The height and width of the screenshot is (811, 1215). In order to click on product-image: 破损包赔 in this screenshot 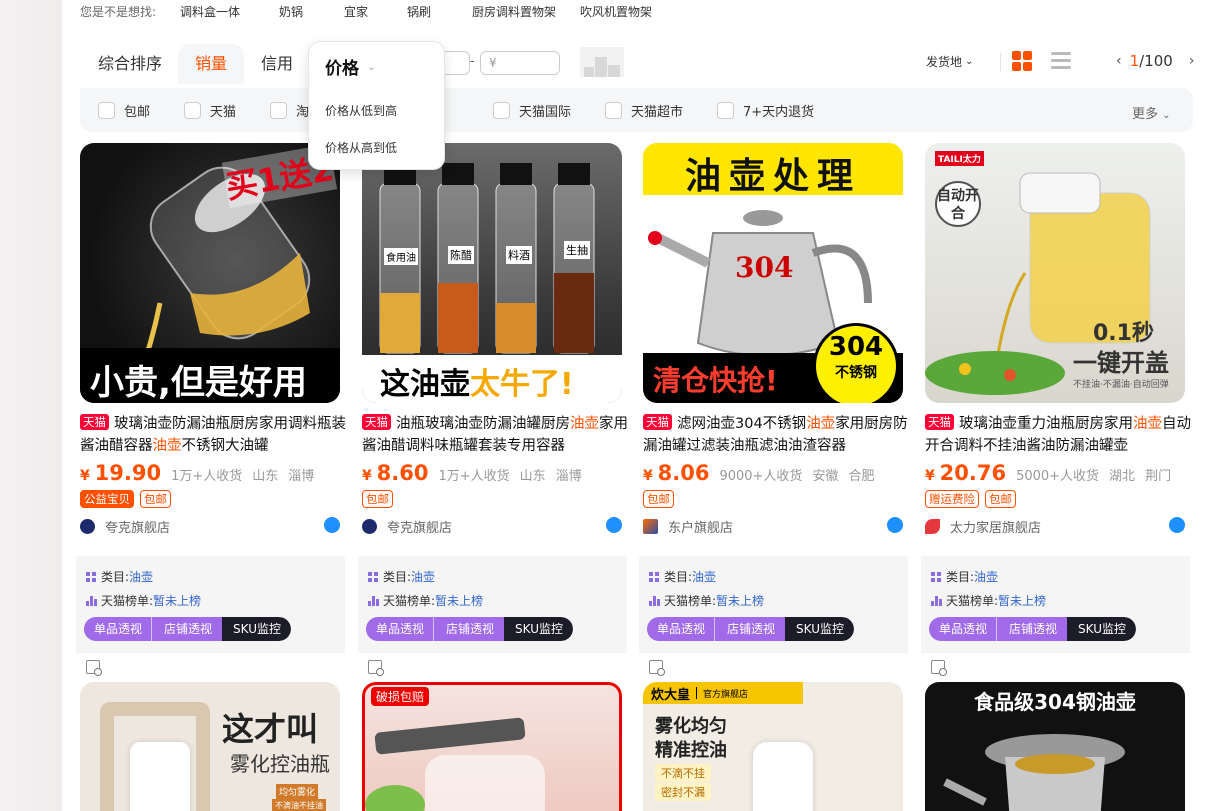, I will do `click(492, 746)`.